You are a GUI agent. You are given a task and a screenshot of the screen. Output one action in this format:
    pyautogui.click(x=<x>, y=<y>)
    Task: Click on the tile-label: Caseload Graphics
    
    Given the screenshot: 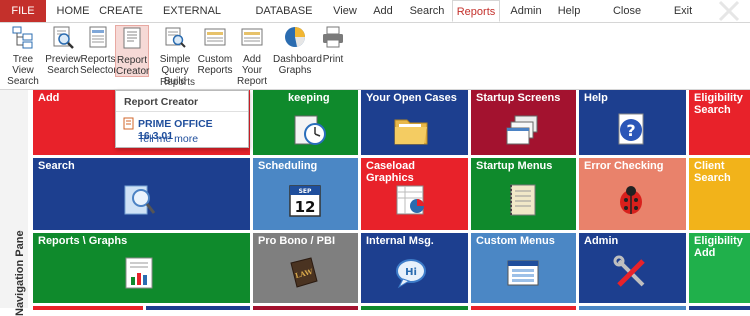 What is the action you would take?
    pyautogui.click(x=390, y=172)
    